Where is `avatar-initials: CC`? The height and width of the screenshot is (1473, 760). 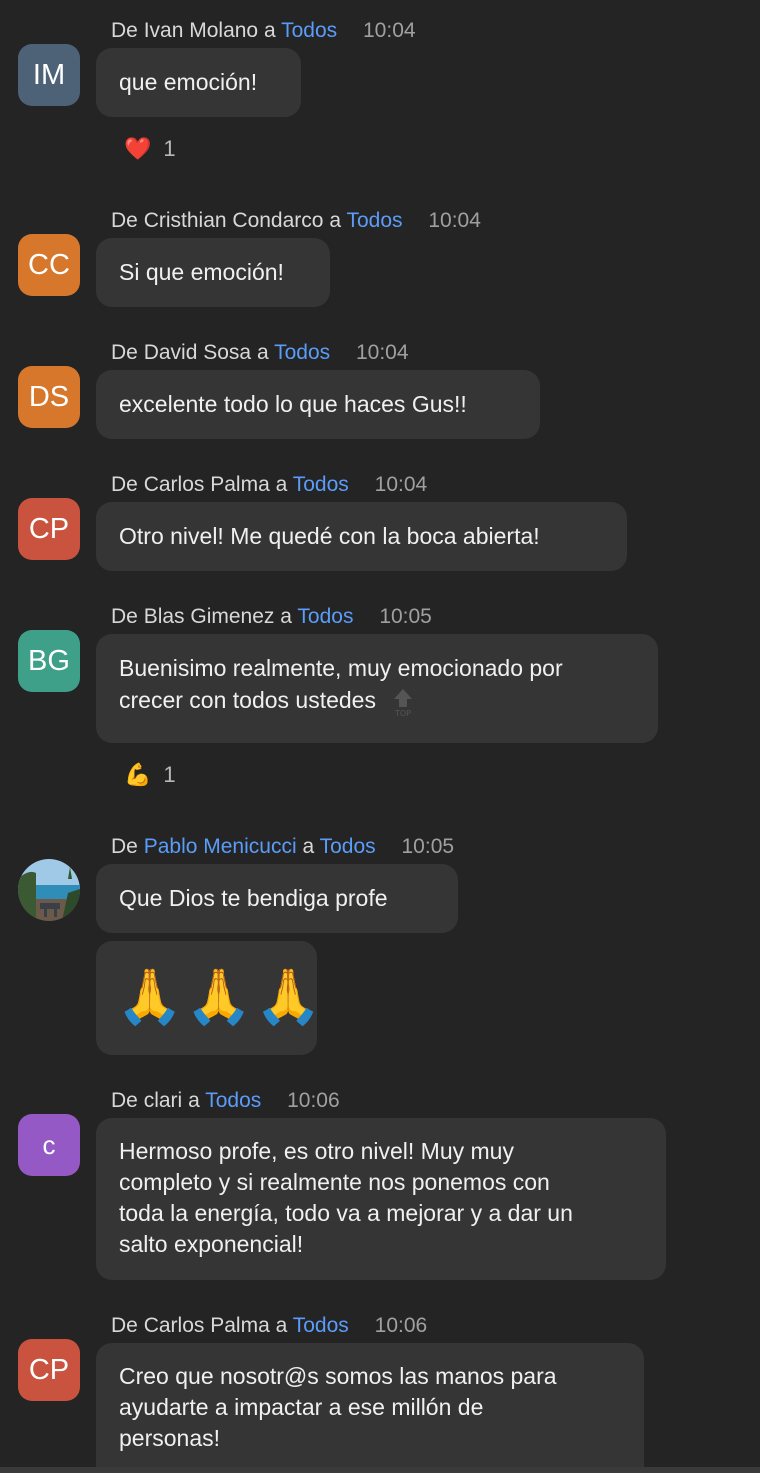 avatar-initials: CC is located at coordinates (49, 265).